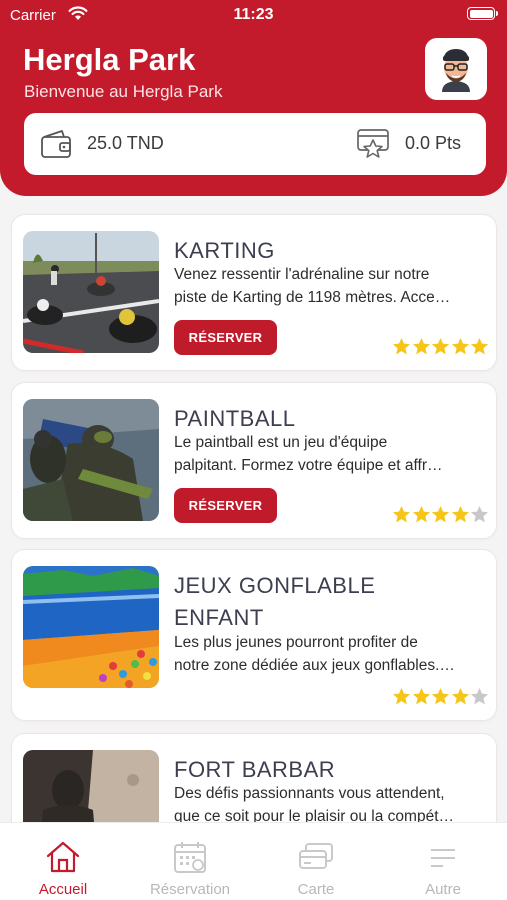 This screenshot has height=900, width=507. I want to click on page-subtitle: Bienvenue au Hergla Park, so click(123, 91).